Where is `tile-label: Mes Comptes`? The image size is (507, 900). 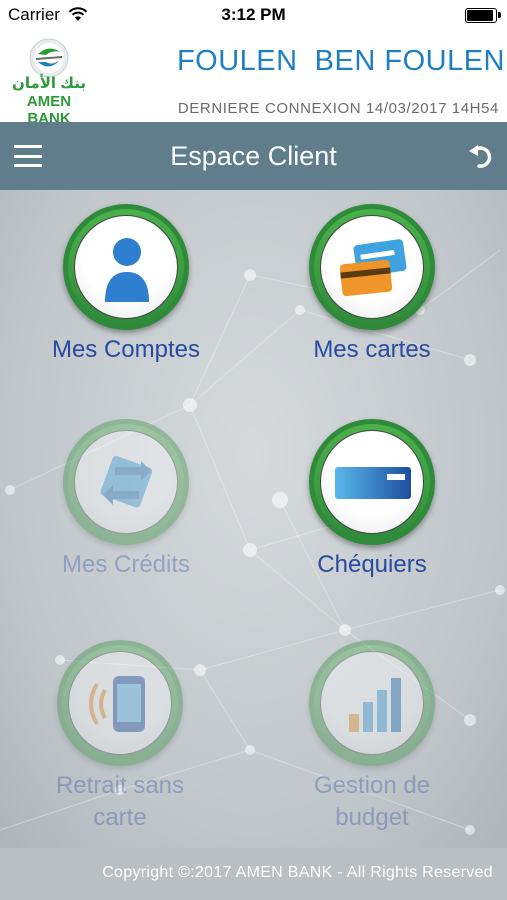 tile-label: Mes Comptes is located at coordinates (126, 349).